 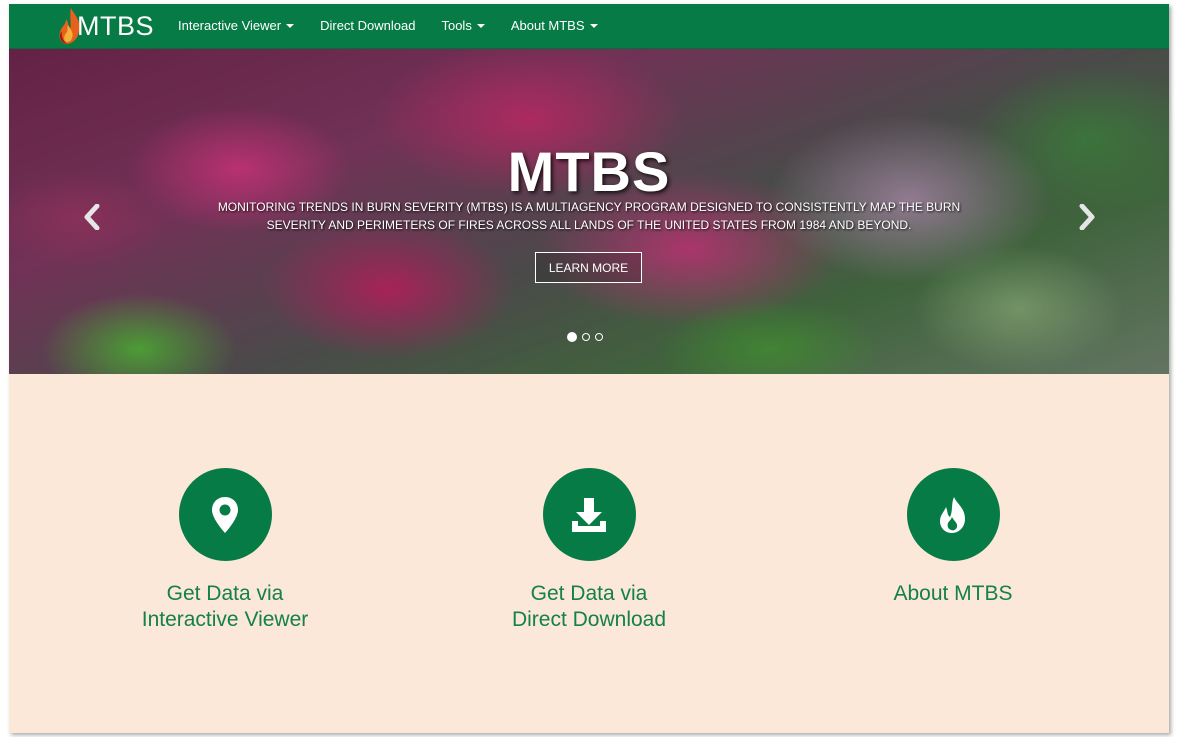 I want to click on nav-item-label: About MTBS, so click(x=547, y=25).